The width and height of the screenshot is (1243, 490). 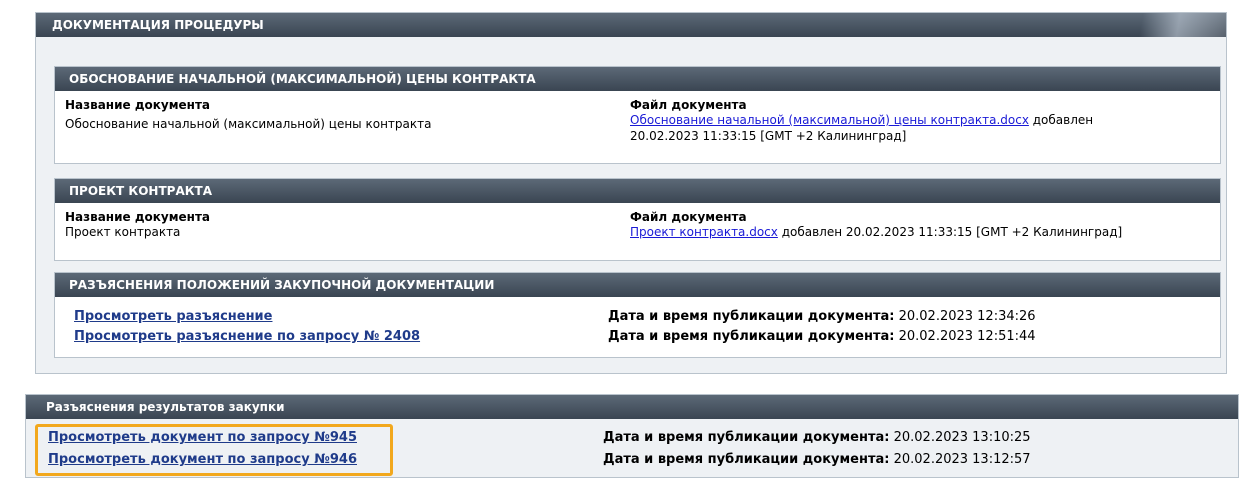 I want to click on project-file-link: Проект контракта.docx, so click(x=704, y=232).